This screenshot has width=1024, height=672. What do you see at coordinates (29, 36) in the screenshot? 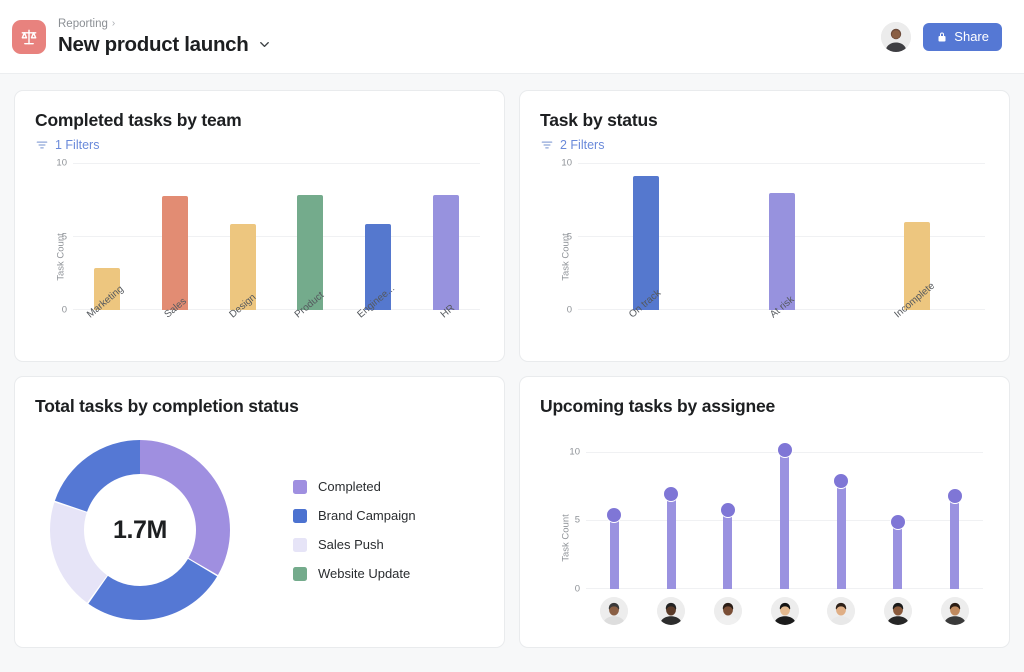
I see `project-icon` at bounding box center [29, 36].